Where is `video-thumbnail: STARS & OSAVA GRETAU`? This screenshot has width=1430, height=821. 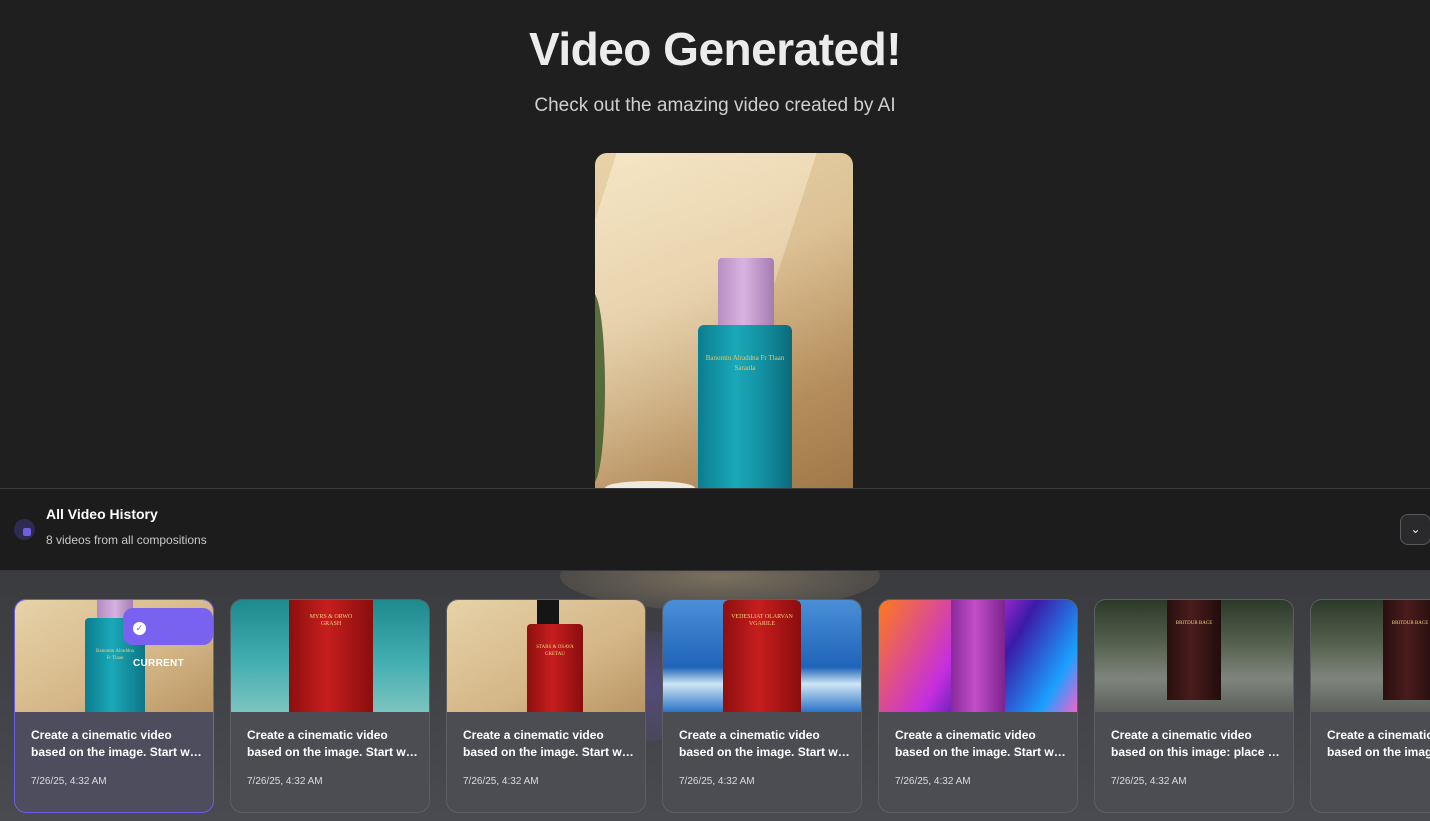 video-thumbnail: STARS & OSAVA GRETAU is located at coordinates (546, 656).